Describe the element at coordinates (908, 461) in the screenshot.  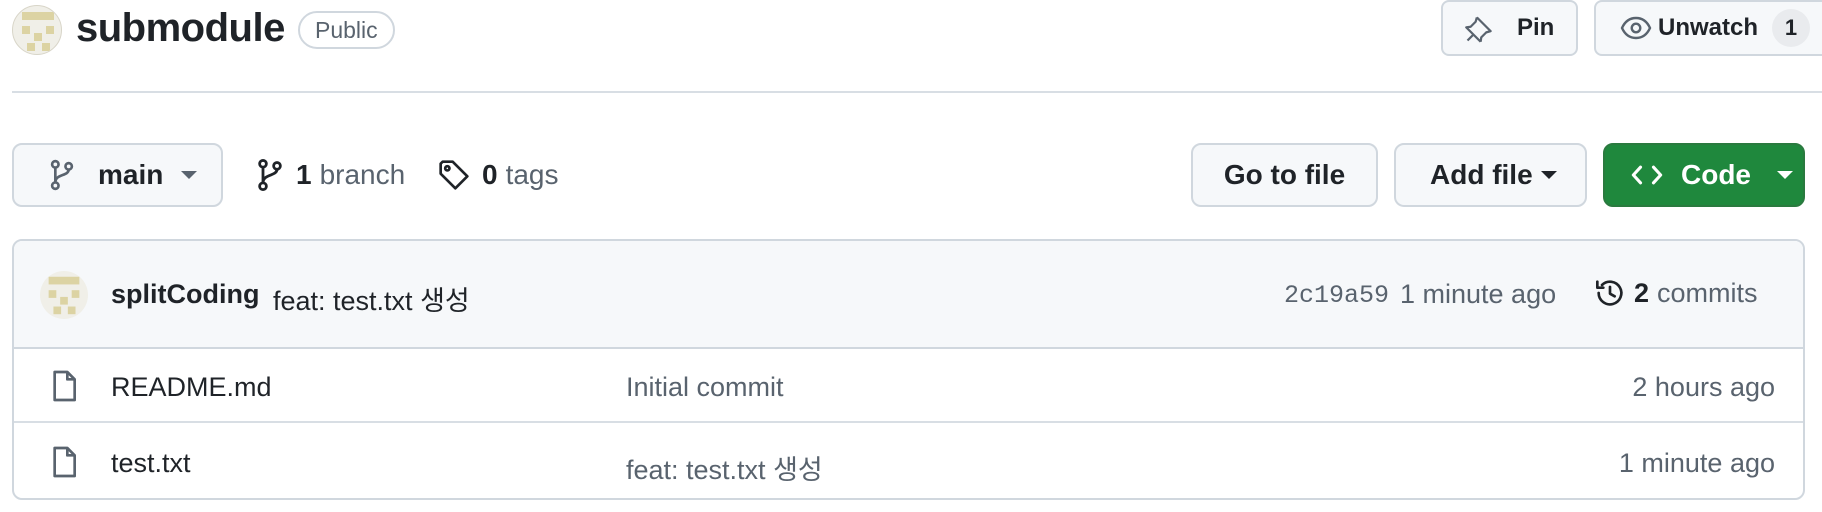
I see `file-row: test.txt feat: test.txt 생성 1 minute ago` at that location.